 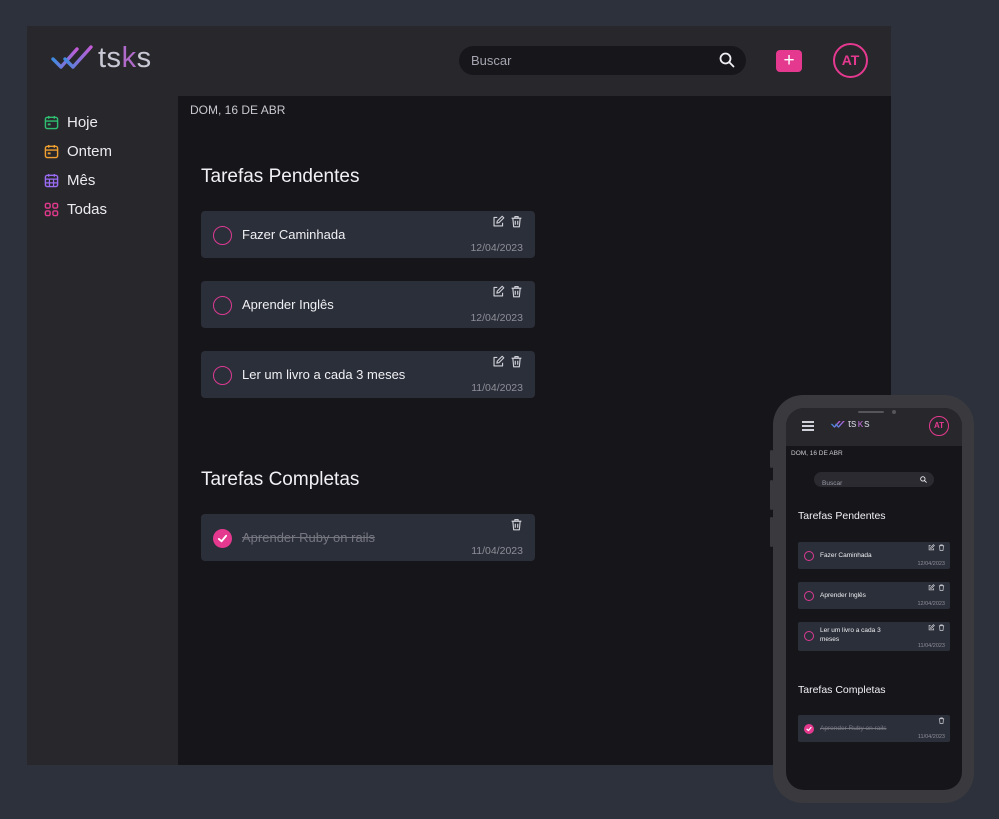 What do you see at coordinates (72, 57) in the screenshot?
I see `double-check-logo-icon` at bounding box center [72, 57].